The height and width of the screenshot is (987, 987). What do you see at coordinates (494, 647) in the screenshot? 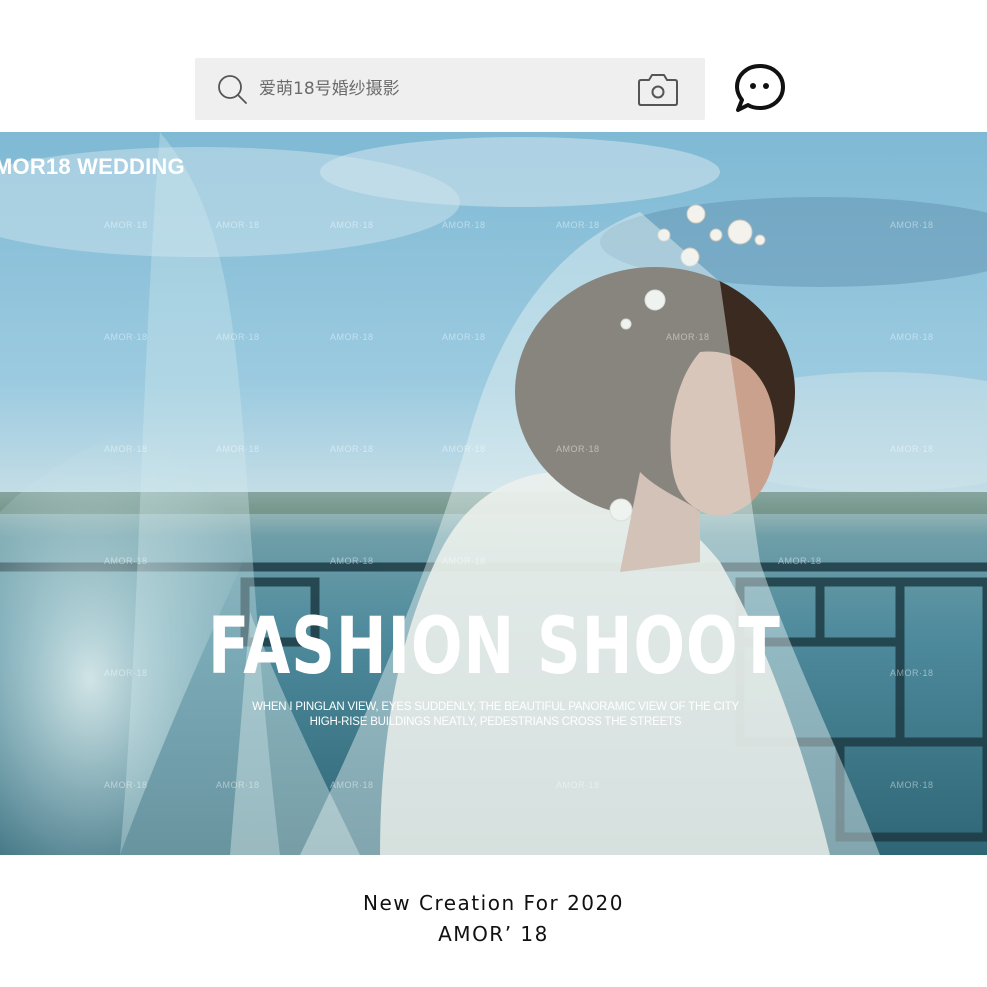
I see `headline: FASHION SHOOT` at bounding box center [494, 647].